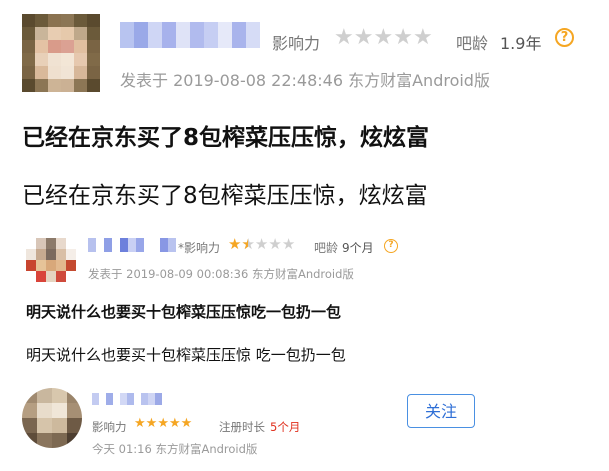  Describe the element at coordinates (109, 427) in the screenshot. I see `user-card-influence-label: 影响力` at that location.